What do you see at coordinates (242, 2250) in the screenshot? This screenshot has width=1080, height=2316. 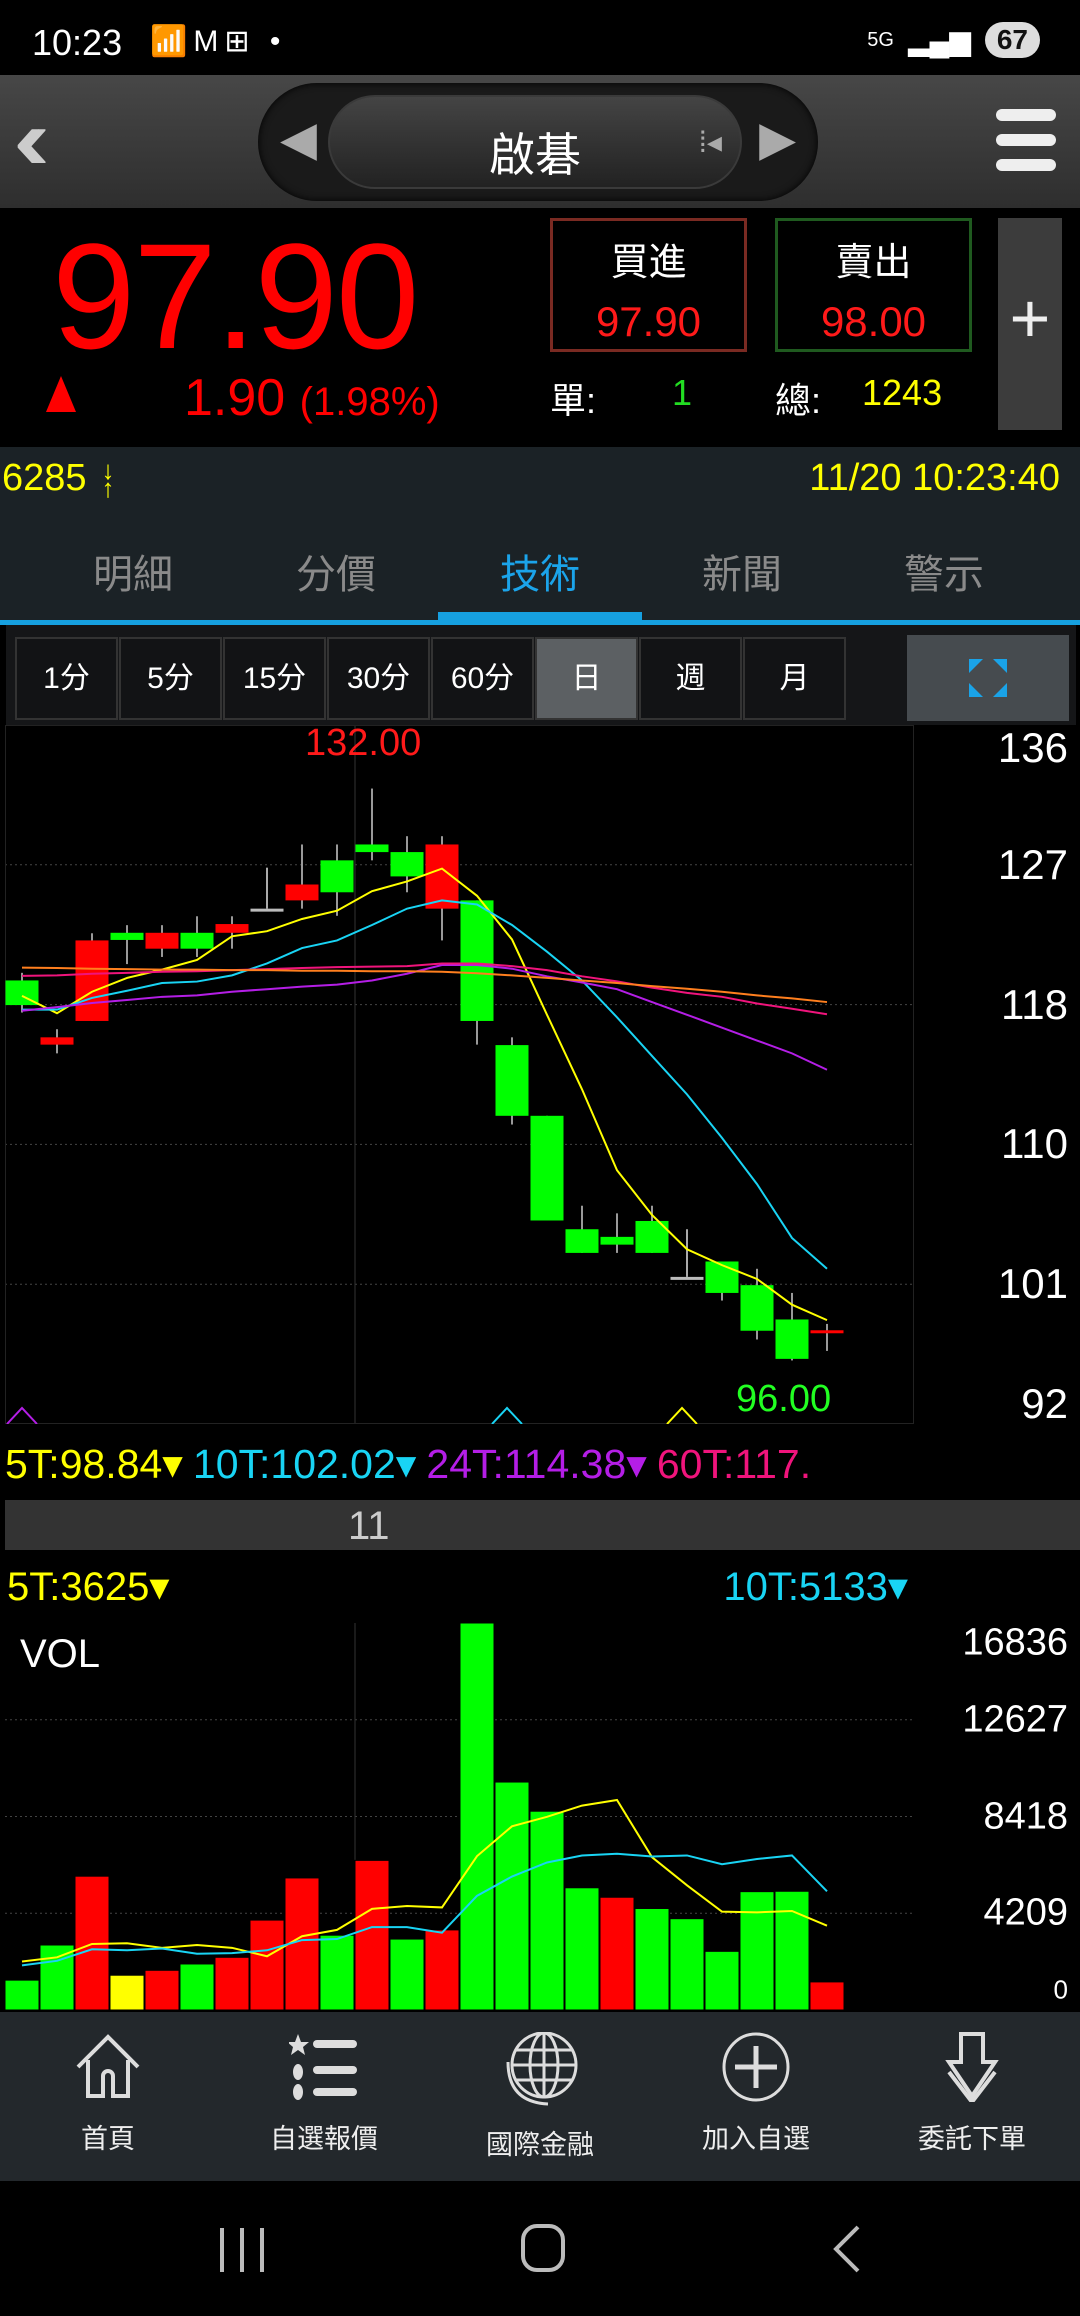 I see `recent-apps-icon` at bounding box center [242, 2250].